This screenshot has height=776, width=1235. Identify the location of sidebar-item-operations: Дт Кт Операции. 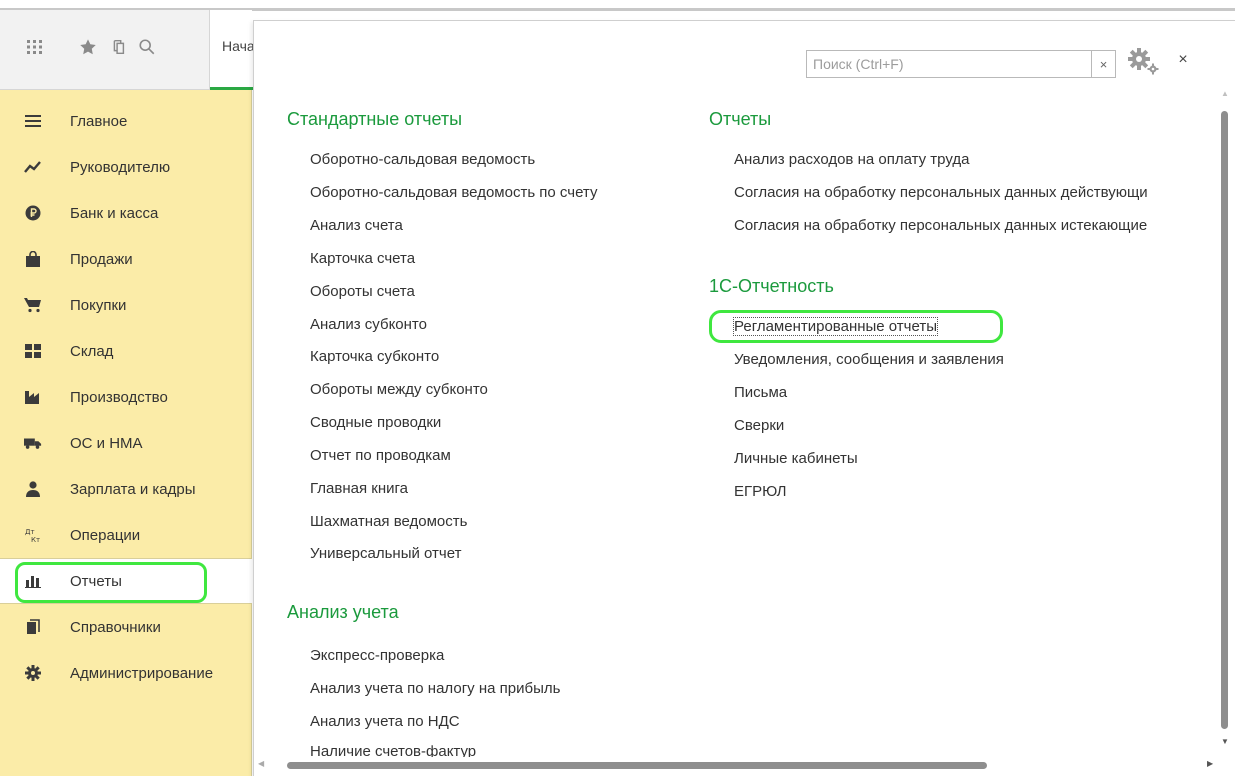
(126, 535).